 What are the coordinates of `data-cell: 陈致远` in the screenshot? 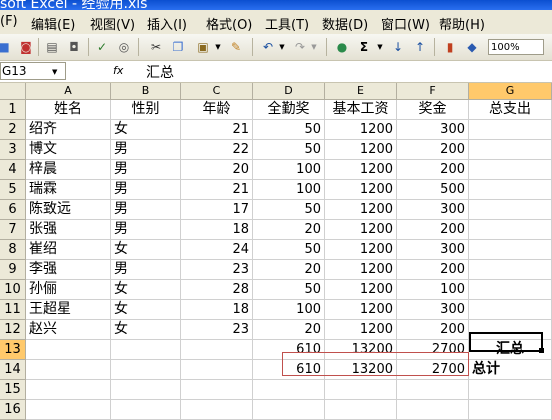 It's located at (68, 210).